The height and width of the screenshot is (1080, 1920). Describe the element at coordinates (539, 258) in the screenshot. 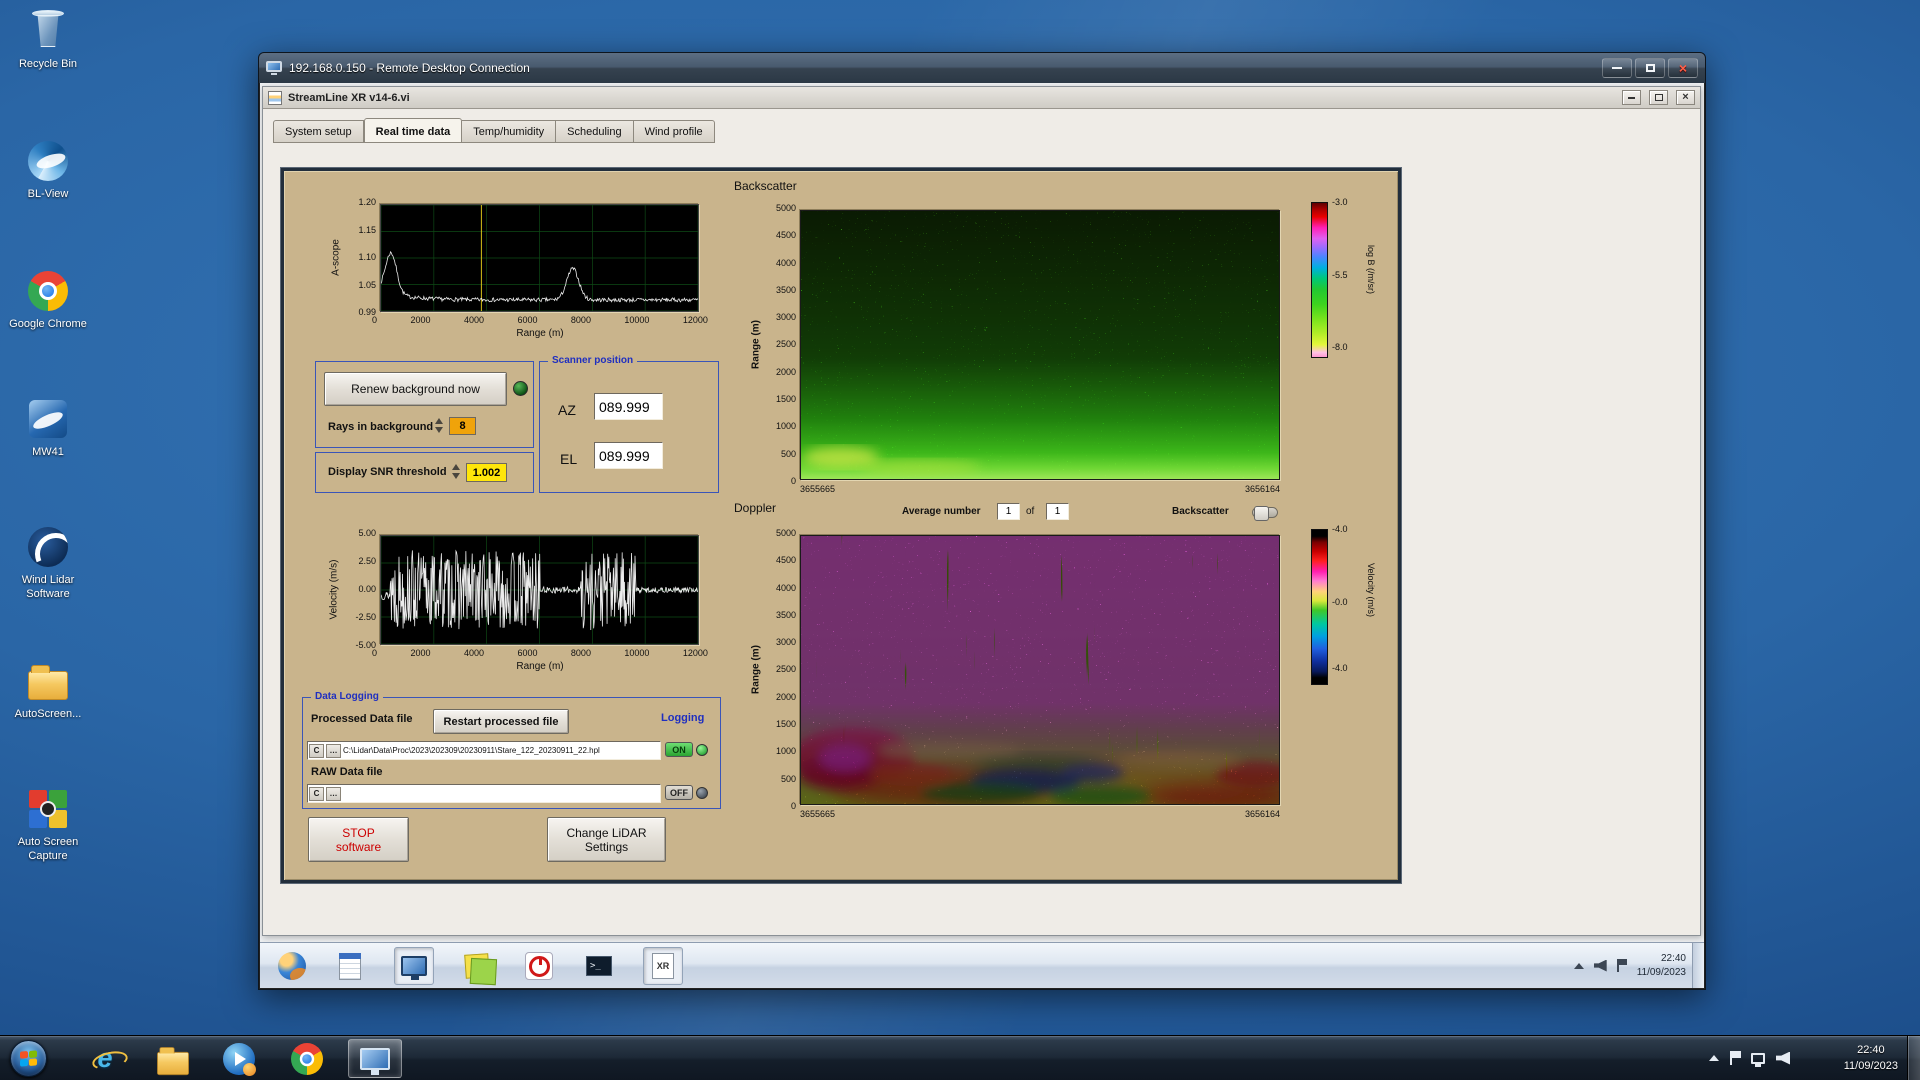

I see `ascope-plot` at that location.